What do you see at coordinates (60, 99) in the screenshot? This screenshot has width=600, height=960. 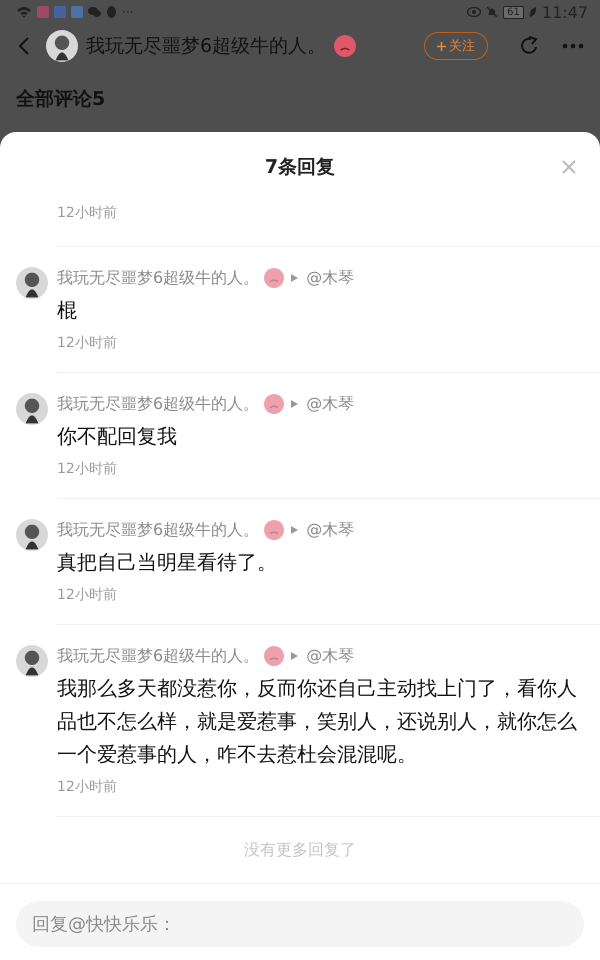 I see `section-title: 全部评论5` at bounding box center [60, 99].